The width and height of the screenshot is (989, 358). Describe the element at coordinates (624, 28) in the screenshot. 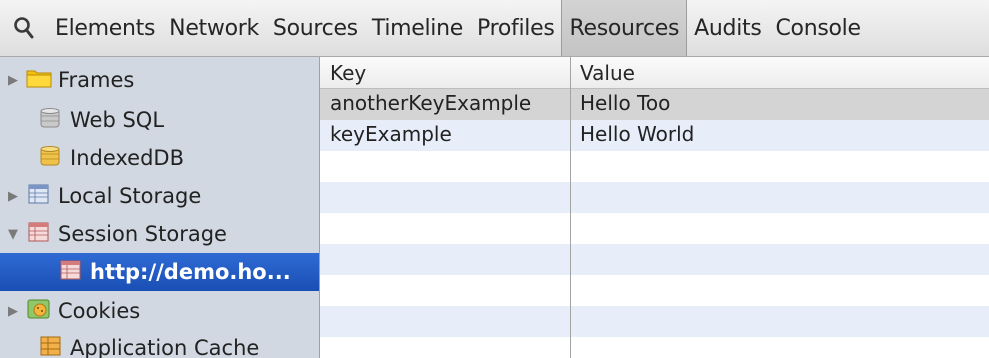

I see `tab-resources: Resources` at that location.